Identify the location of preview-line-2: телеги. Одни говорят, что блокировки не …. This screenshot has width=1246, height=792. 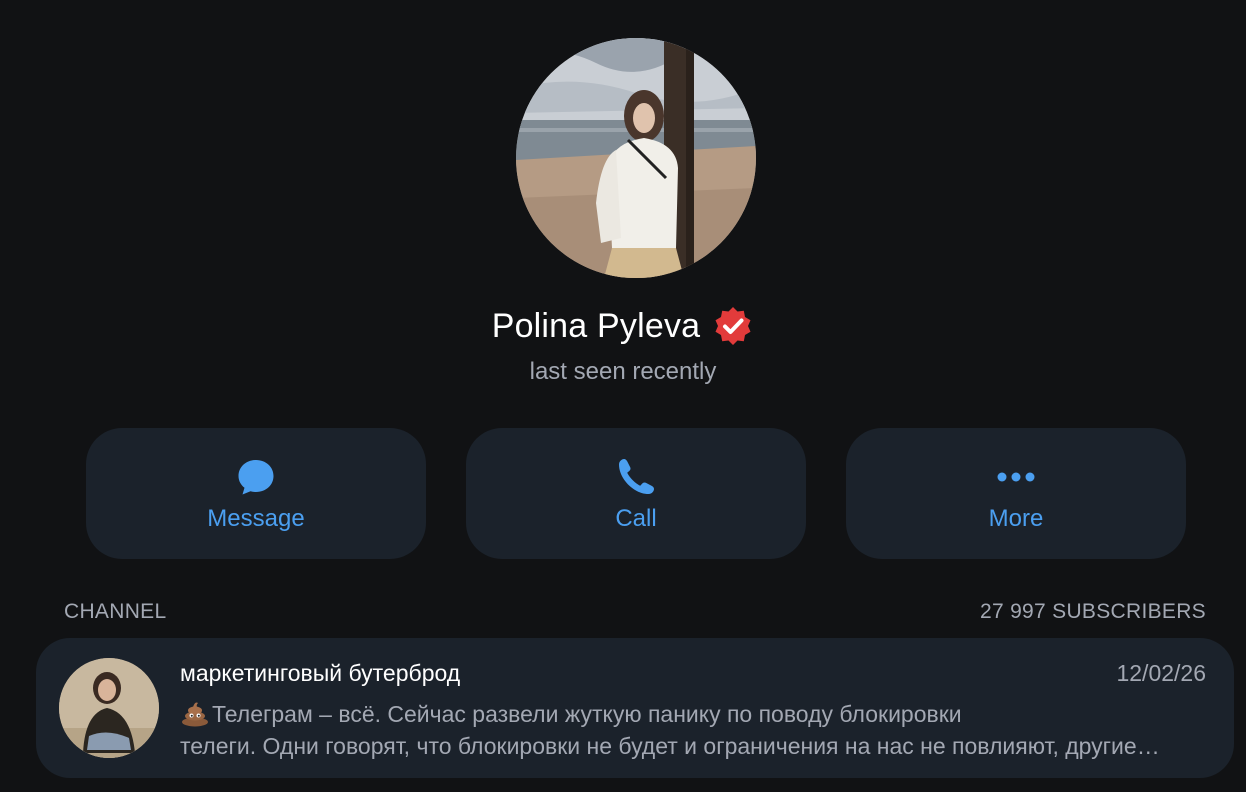
(670, 746).